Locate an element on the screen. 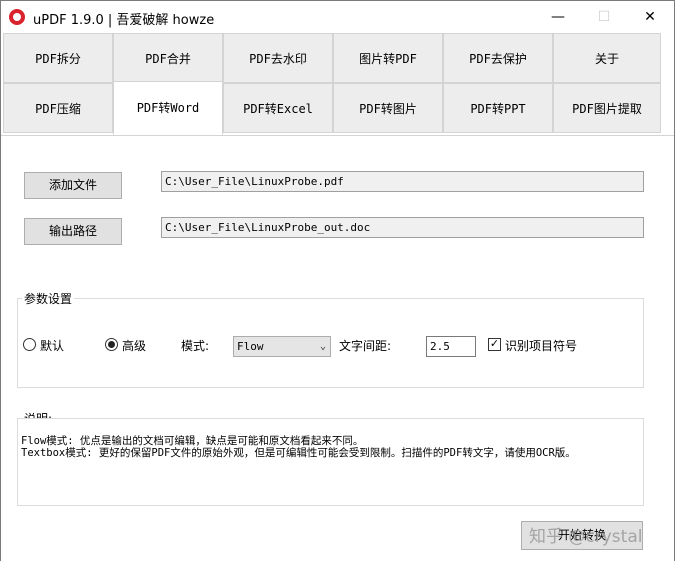 This screenshot has width=675, height=561. radio-advanced is located at coordinates (111, 344).